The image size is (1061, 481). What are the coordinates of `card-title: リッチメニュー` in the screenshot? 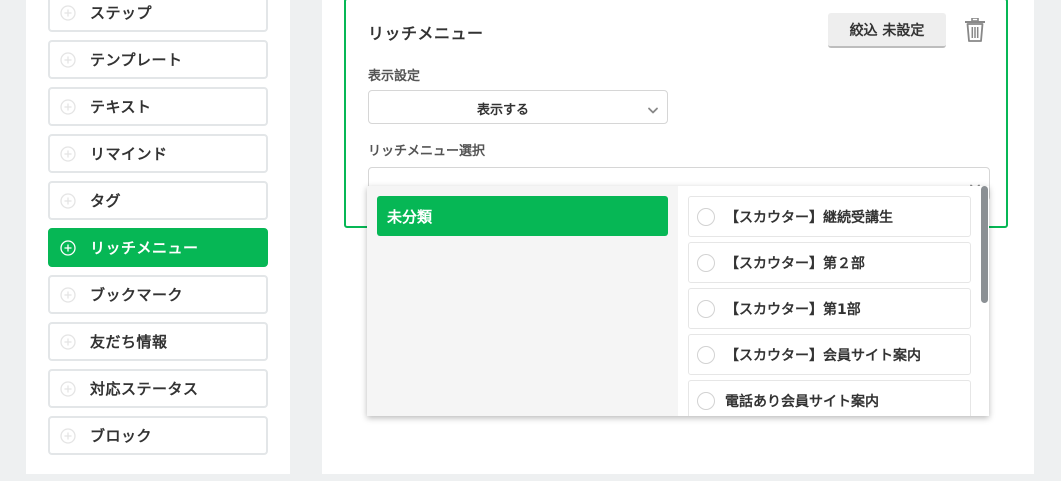 It's located at (426, 33).